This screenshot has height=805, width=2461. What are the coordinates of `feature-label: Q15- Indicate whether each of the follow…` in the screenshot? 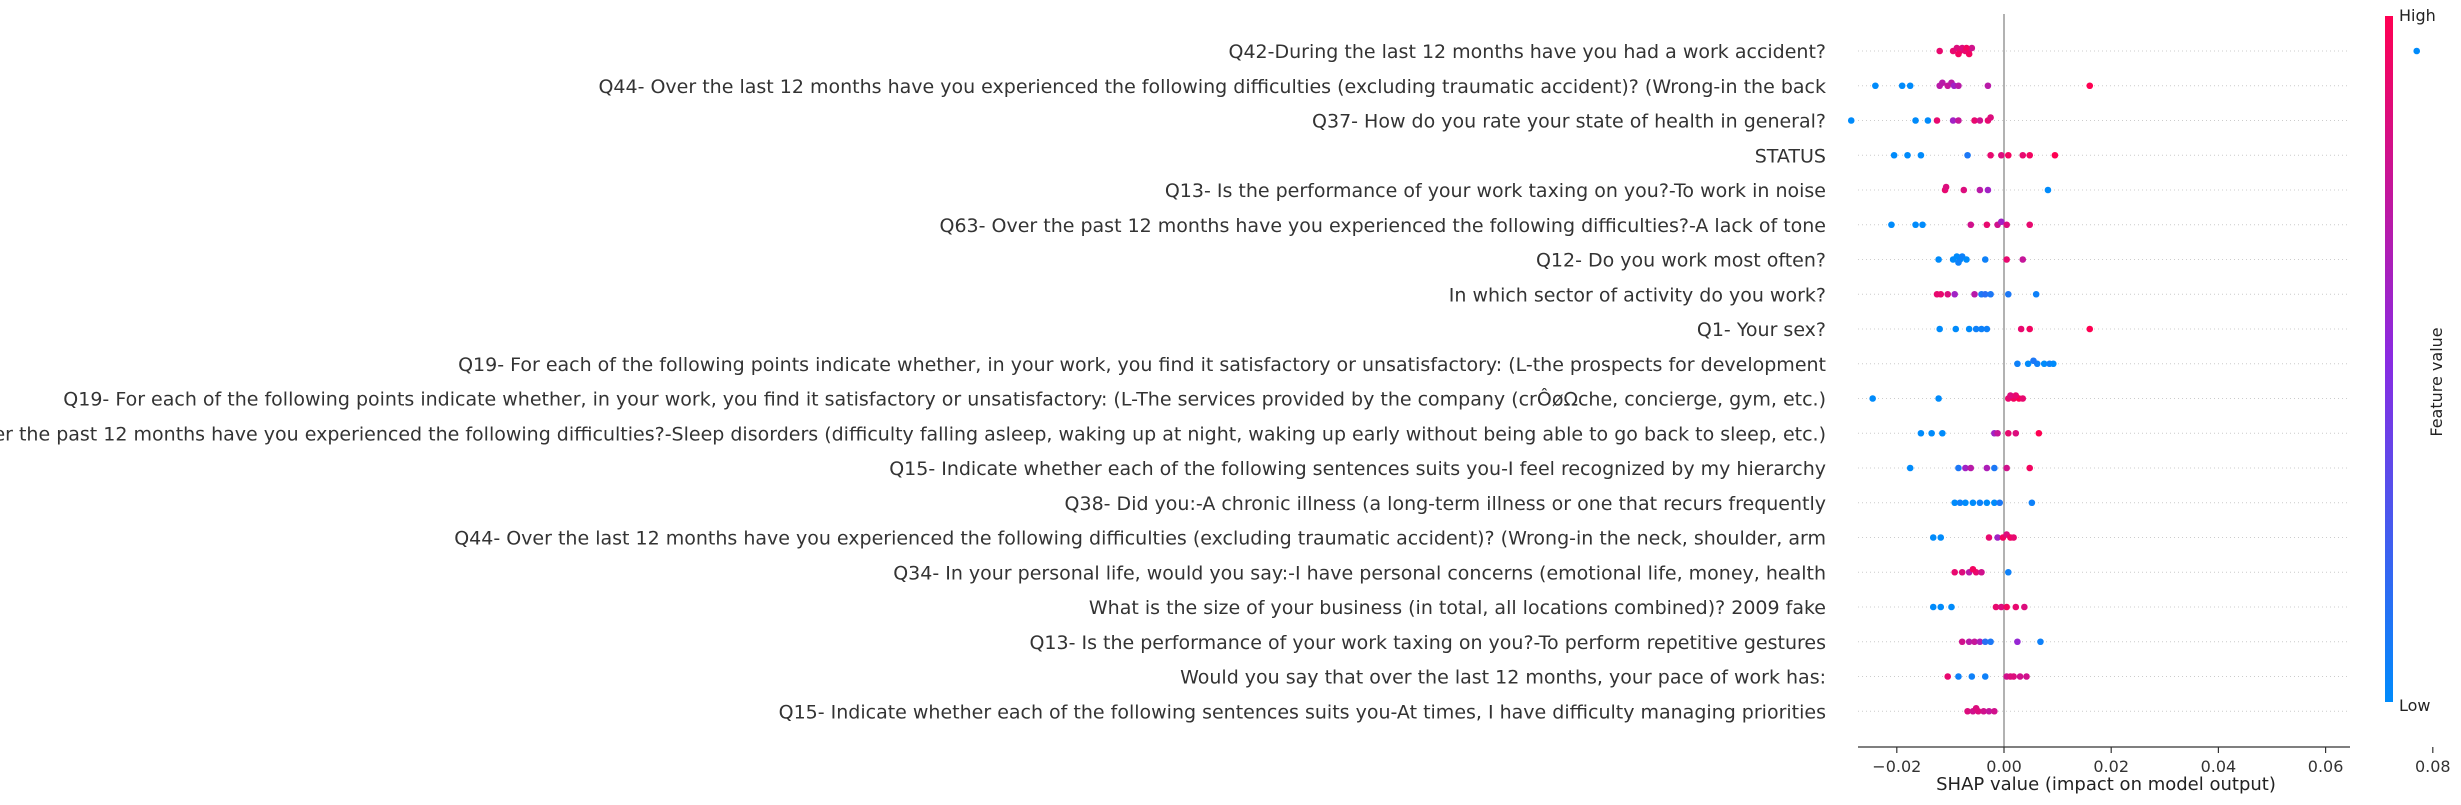 It's located at (1302, 712).